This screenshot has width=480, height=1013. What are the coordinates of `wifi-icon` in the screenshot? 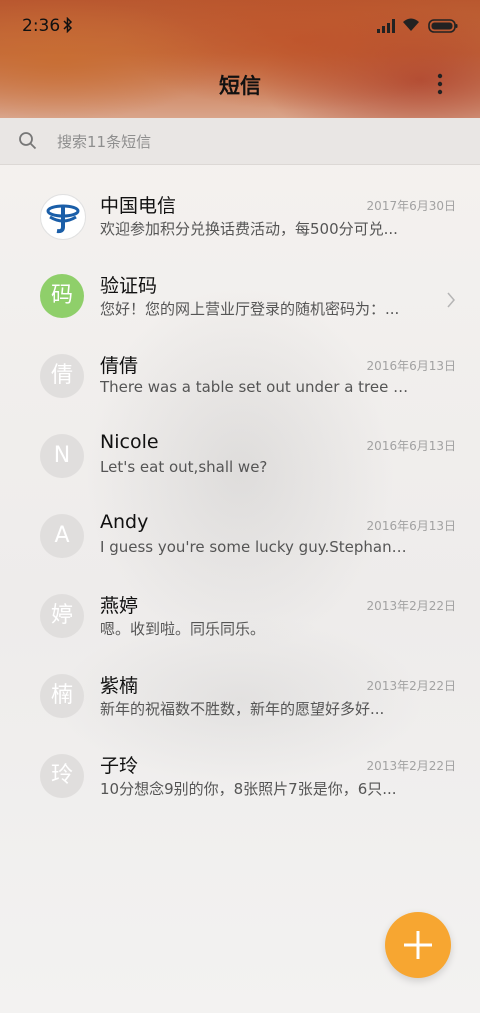 It's located at (411, 26).